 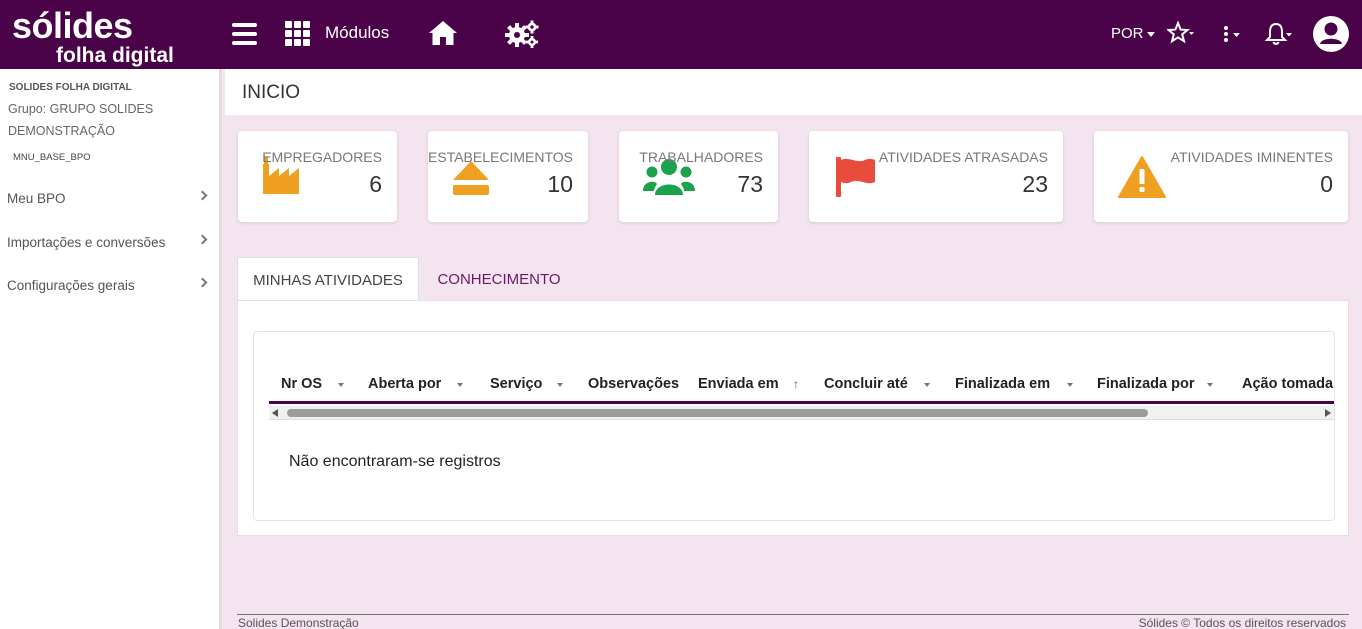 I want to click on column-header-label: Aberta por, so click(x=405, y=384).